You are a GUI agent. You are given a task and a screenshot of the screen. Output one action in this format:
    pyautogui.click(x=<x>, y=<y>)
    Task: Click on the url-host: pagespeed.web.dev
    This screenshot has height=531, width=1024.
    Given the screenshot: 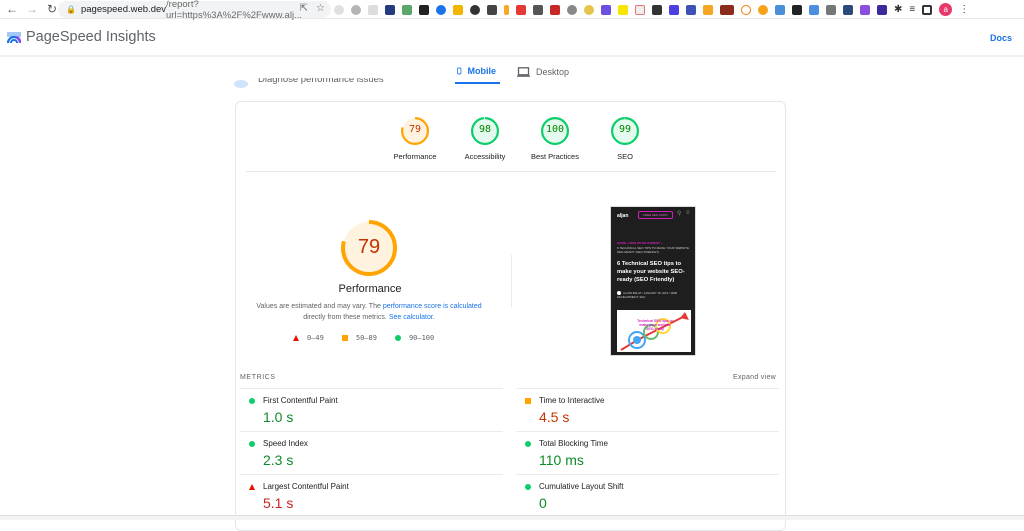 What is the action you would take?
    pyautogui.click(x=123, y=9)
    